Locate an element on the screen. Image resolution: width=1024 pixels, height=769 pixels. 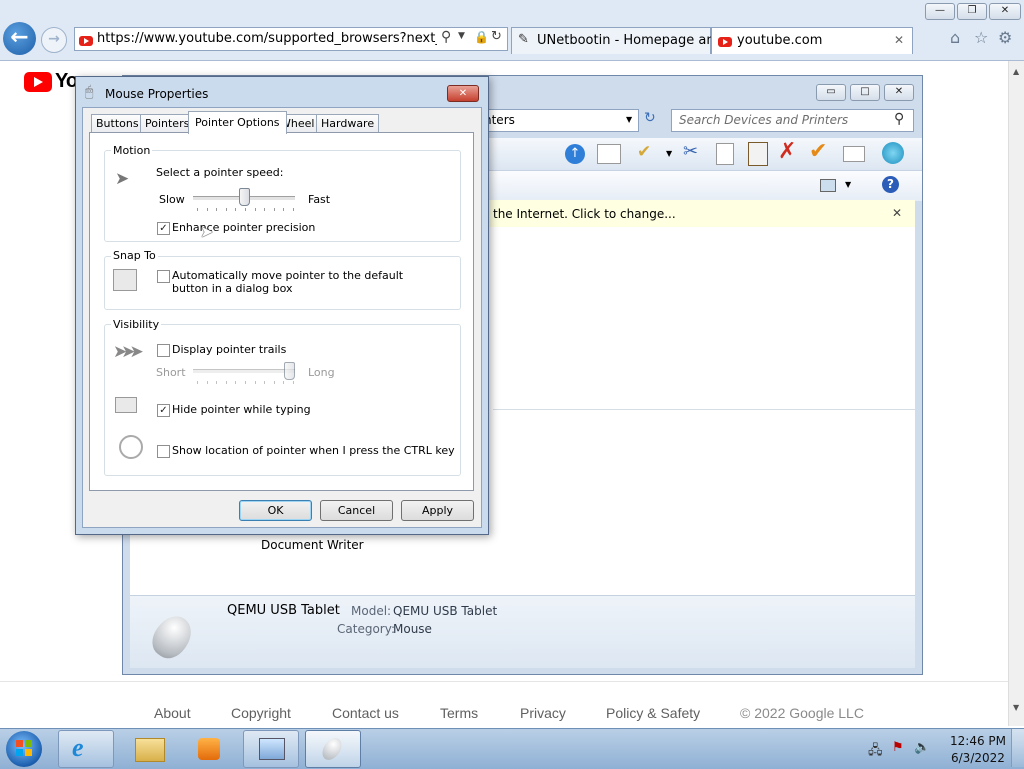
pointer-speed-icon: ➤ is located at coordinates (122, 179).